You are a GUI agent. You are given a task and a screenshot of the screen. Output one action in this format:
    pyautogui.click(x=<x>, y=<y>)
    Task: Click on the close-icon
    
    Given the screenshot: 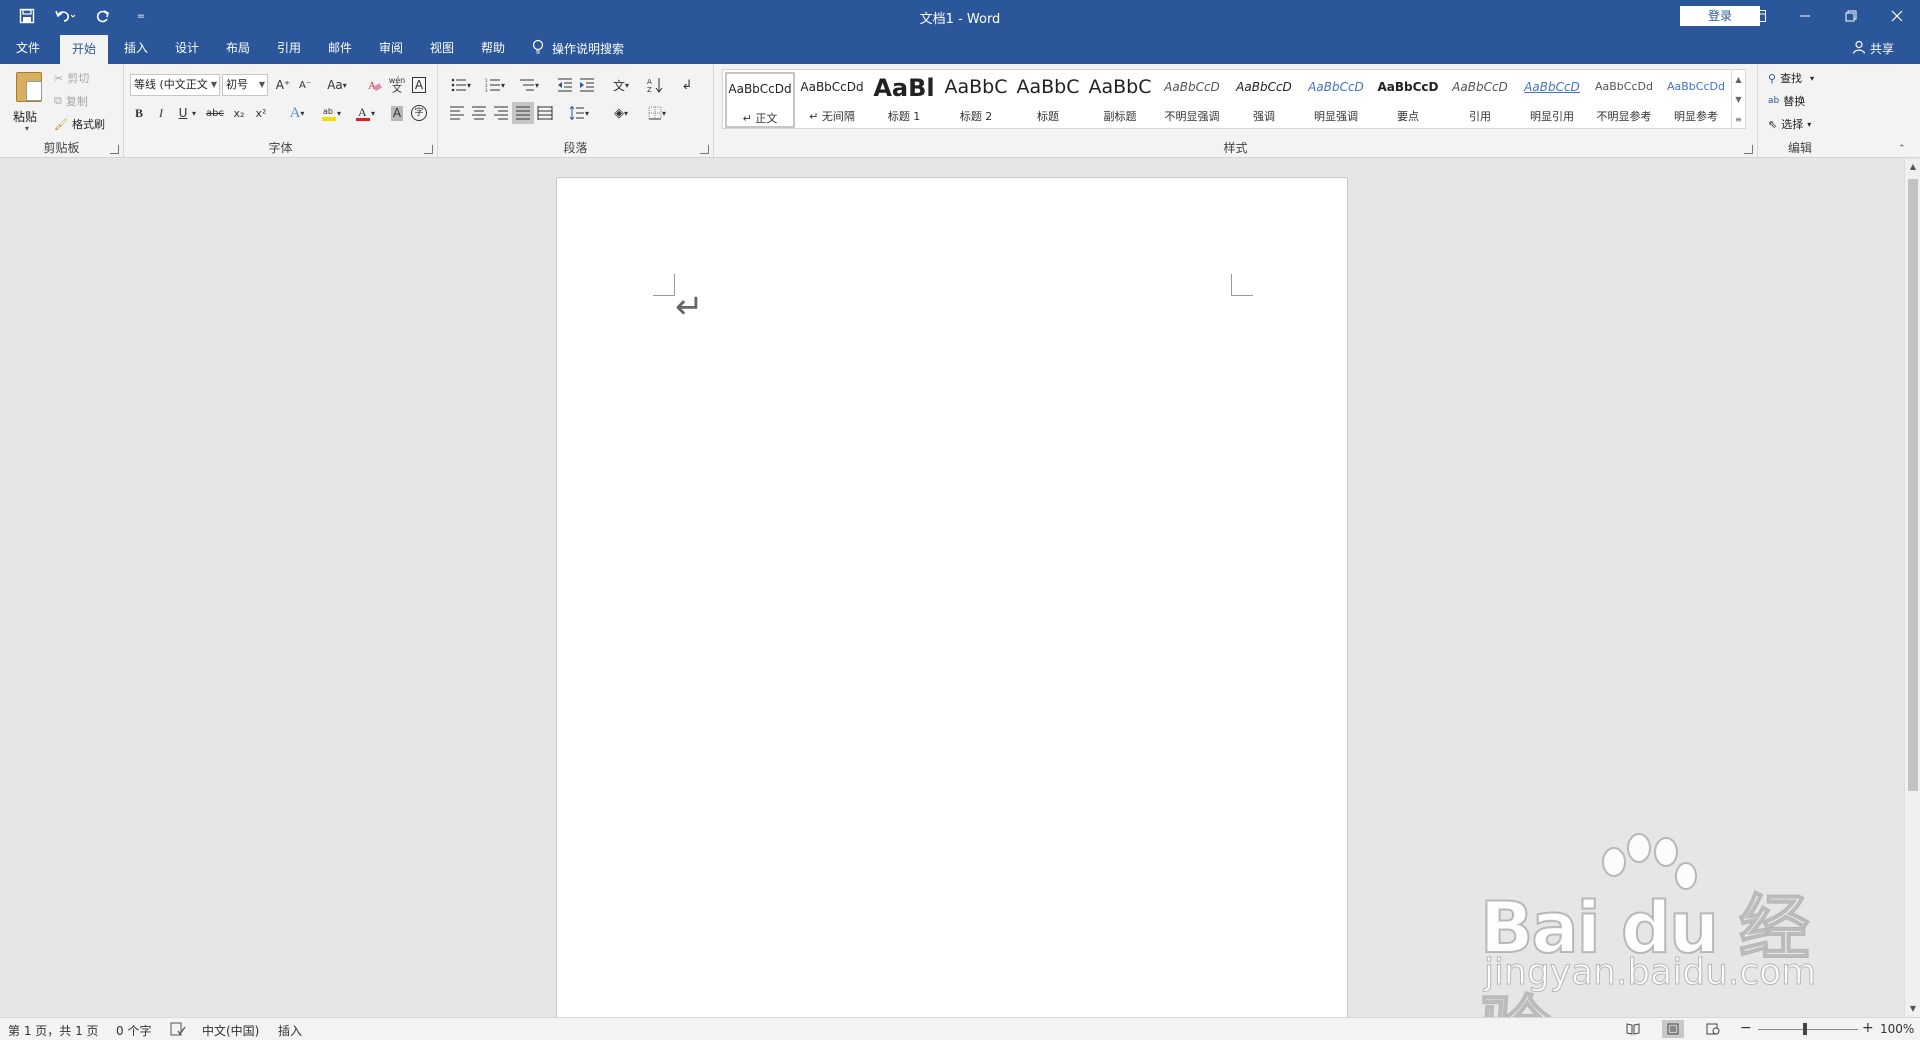 What is the action you would take?
    pyautogui.click(x=1897, y=16)
    